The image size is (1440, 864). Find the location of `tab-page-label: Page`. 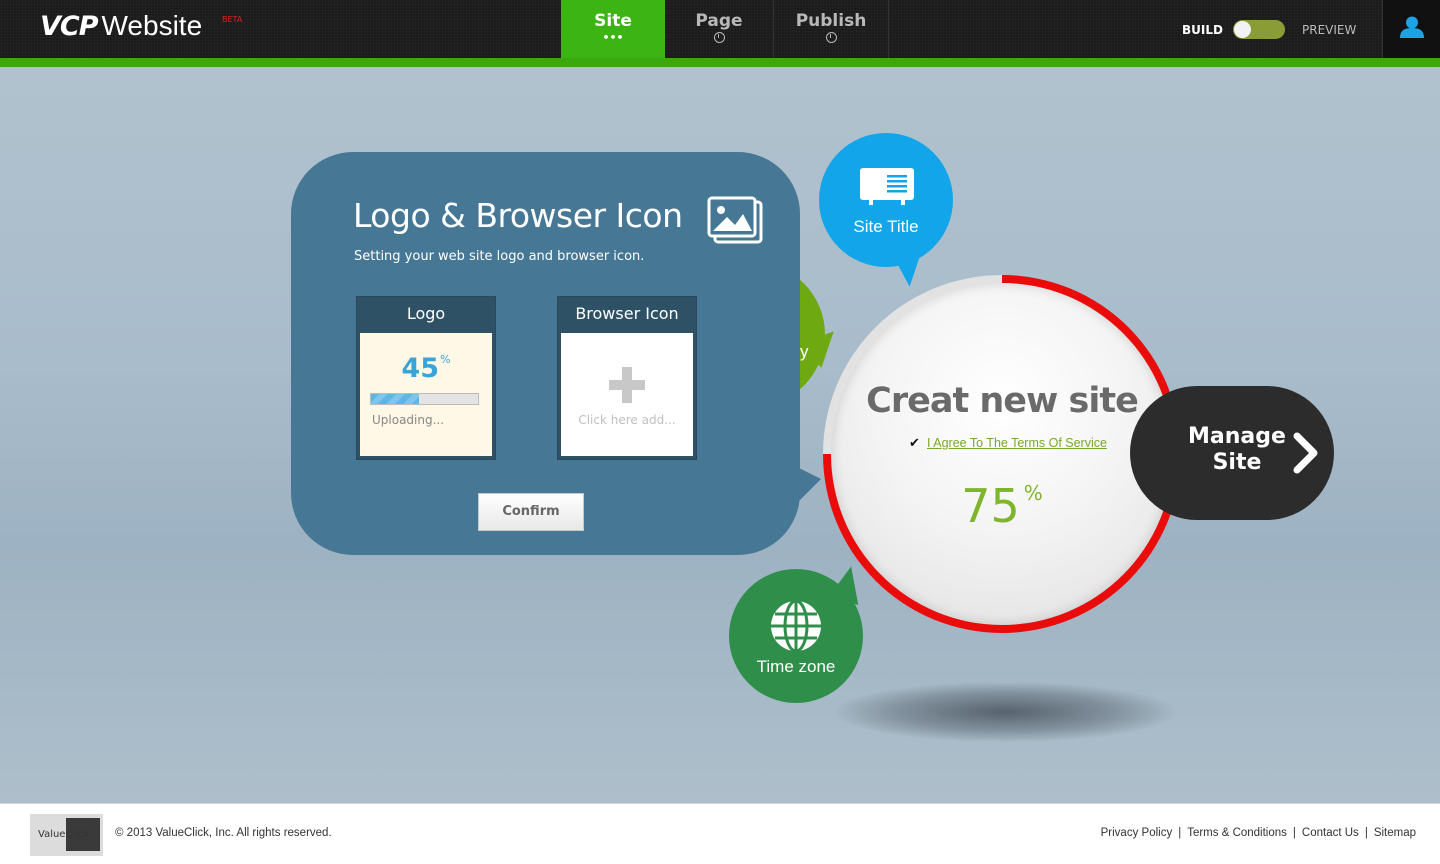

tab-page-label: Page is located at coordinates (719, 21).